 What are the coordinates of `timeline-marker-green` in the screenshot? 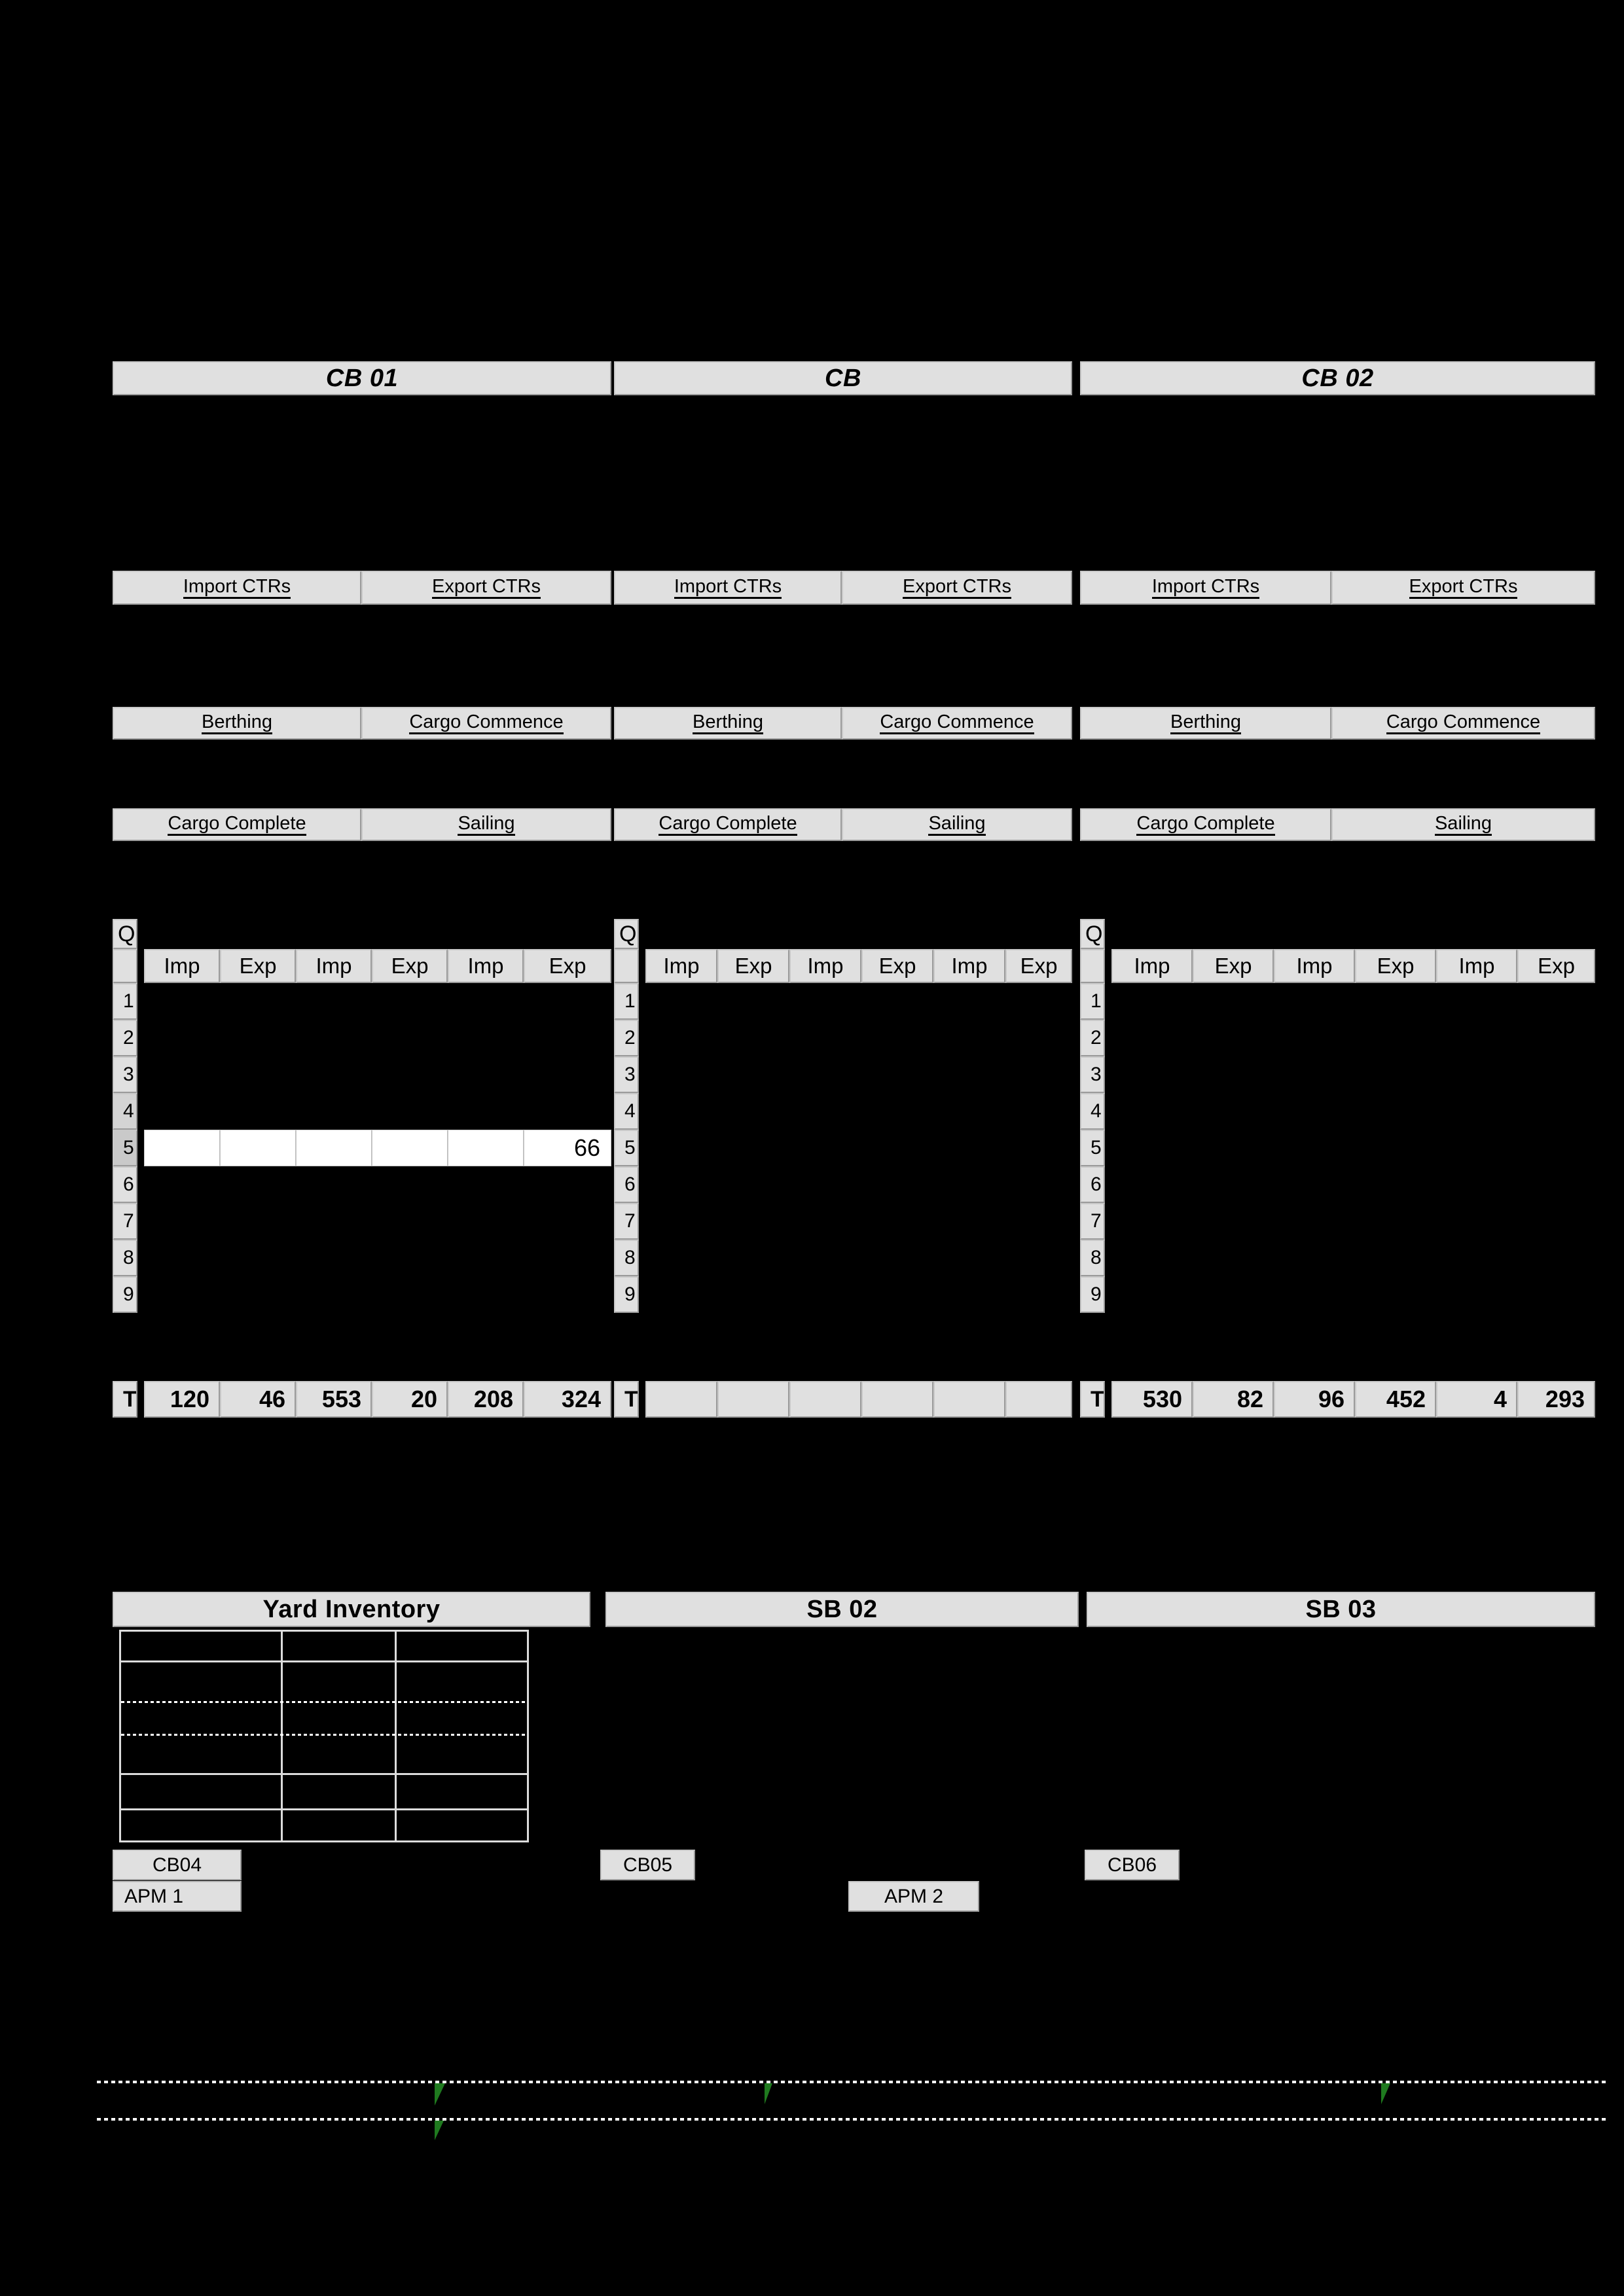 It's located at (1385, 2093).